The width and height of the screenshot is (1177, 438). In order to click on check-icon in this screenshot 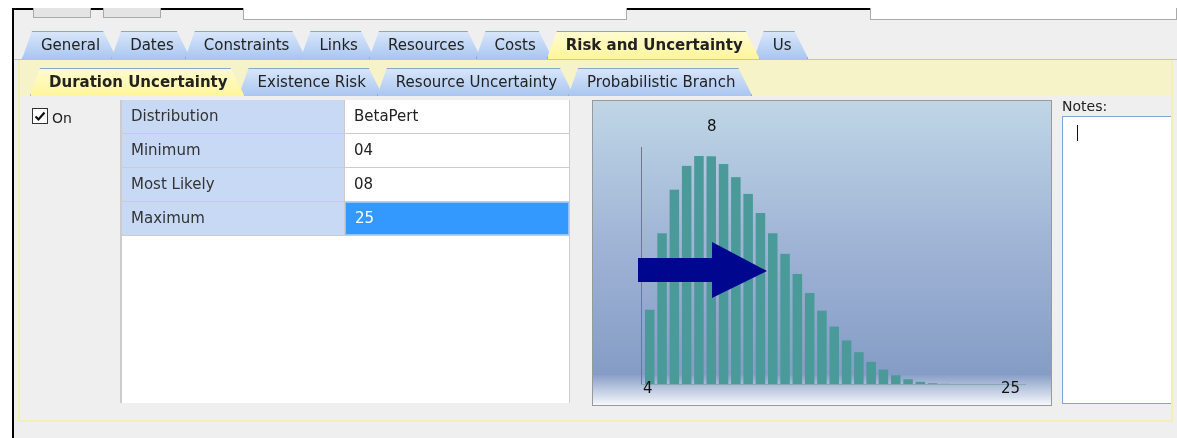, I will do `click(40, 116)`.